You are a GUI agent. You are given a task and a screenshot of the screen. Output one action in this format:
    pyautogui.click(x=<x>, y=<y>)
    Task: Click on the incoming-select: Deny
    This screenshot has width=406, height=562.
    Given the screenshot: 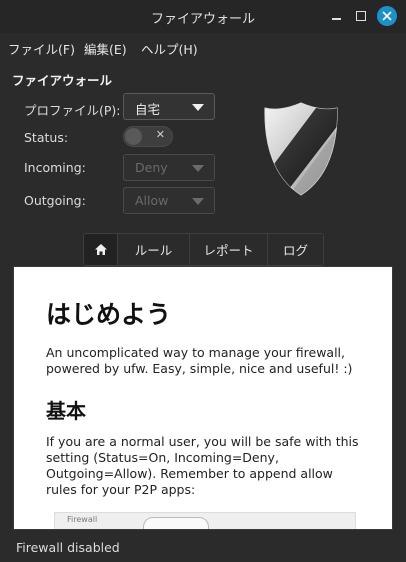 What is the action you would take?
    pyautogui.click(x=169, y=167)
    